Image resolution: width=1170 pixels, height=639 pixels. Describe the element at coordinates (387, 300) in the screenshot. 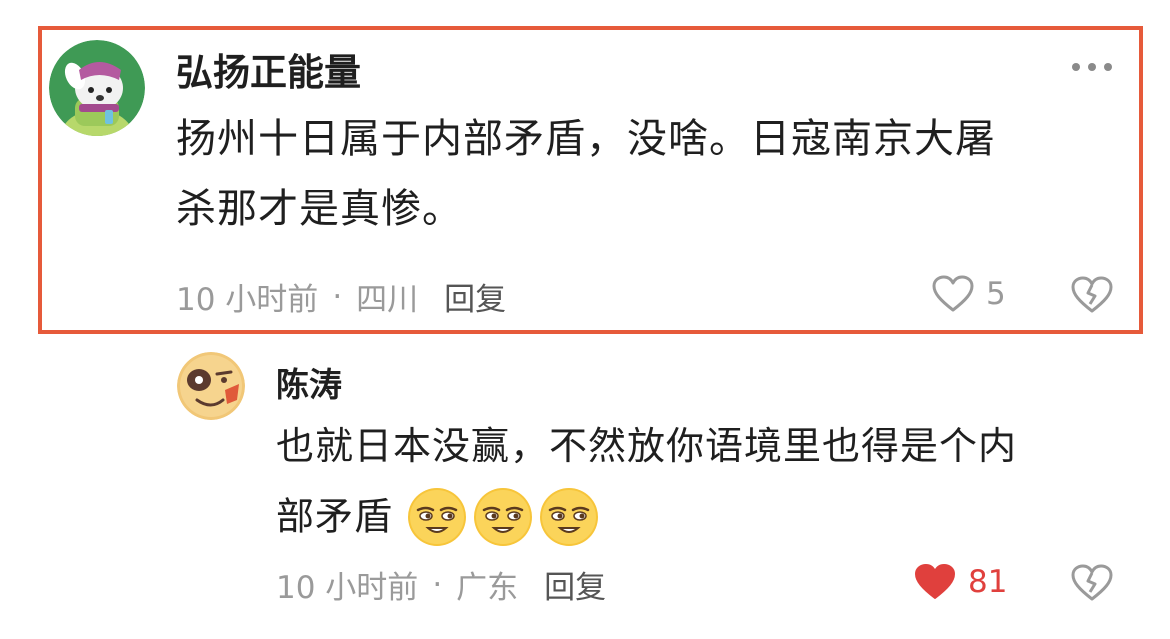

I see `location: 四川` at that location.